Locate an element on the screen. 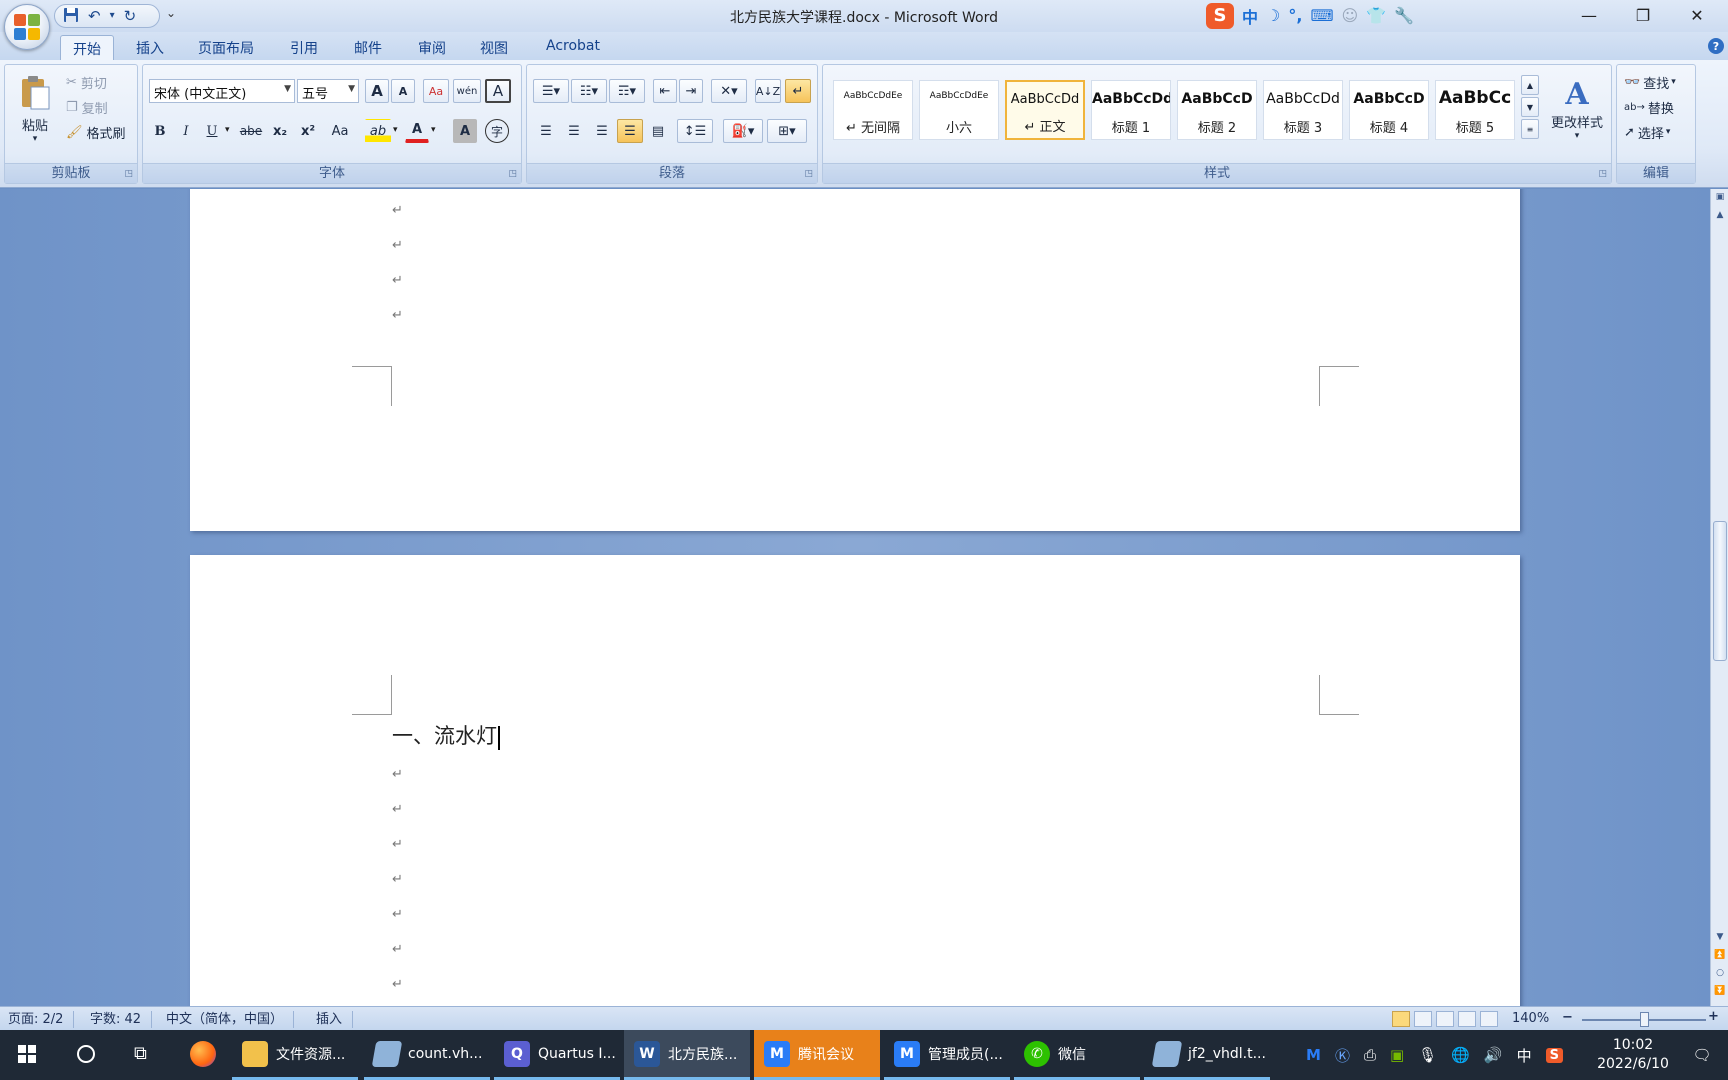 Image resolution: width=1728 pixels, height=1080 pixels. office-button is located at coordinates (27, 27).